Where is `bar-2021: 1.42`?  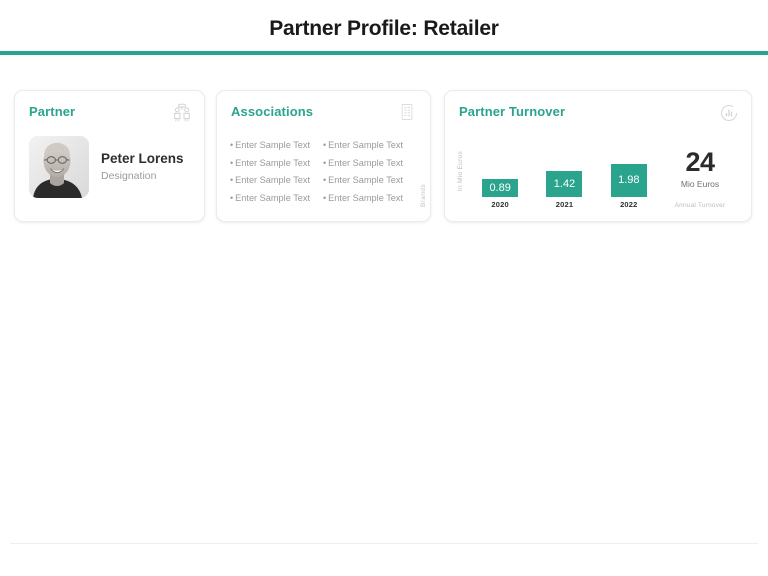 bar-2021: 1.42 is located at coordinates (564, 184).